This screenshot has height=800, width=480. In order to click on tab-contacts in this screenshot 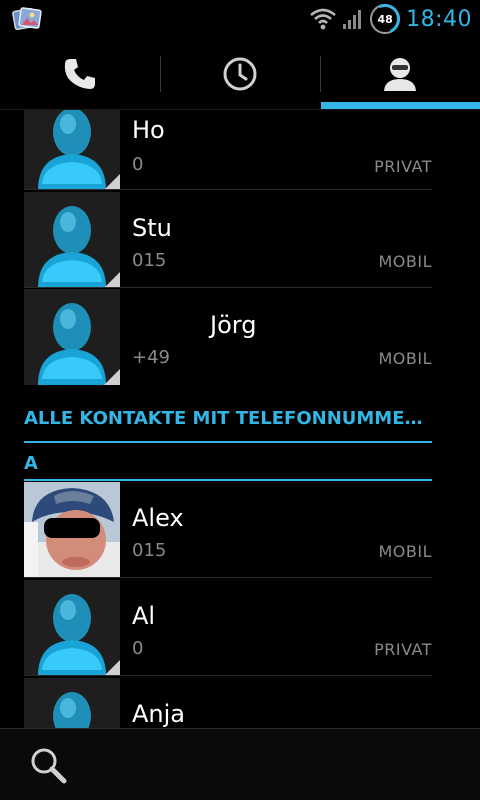, I will do `click(400, 74)`.